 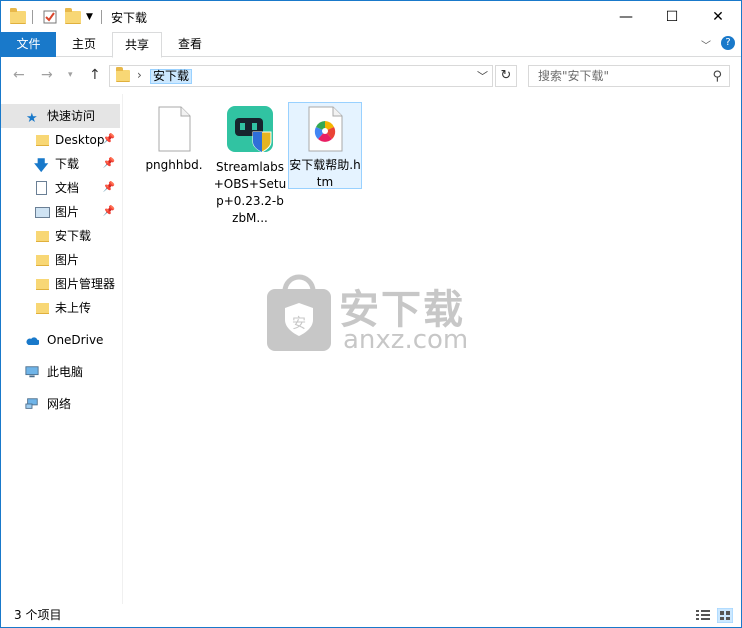 I want to click on nav-label: OneDrive, so click(x=75, y=340).